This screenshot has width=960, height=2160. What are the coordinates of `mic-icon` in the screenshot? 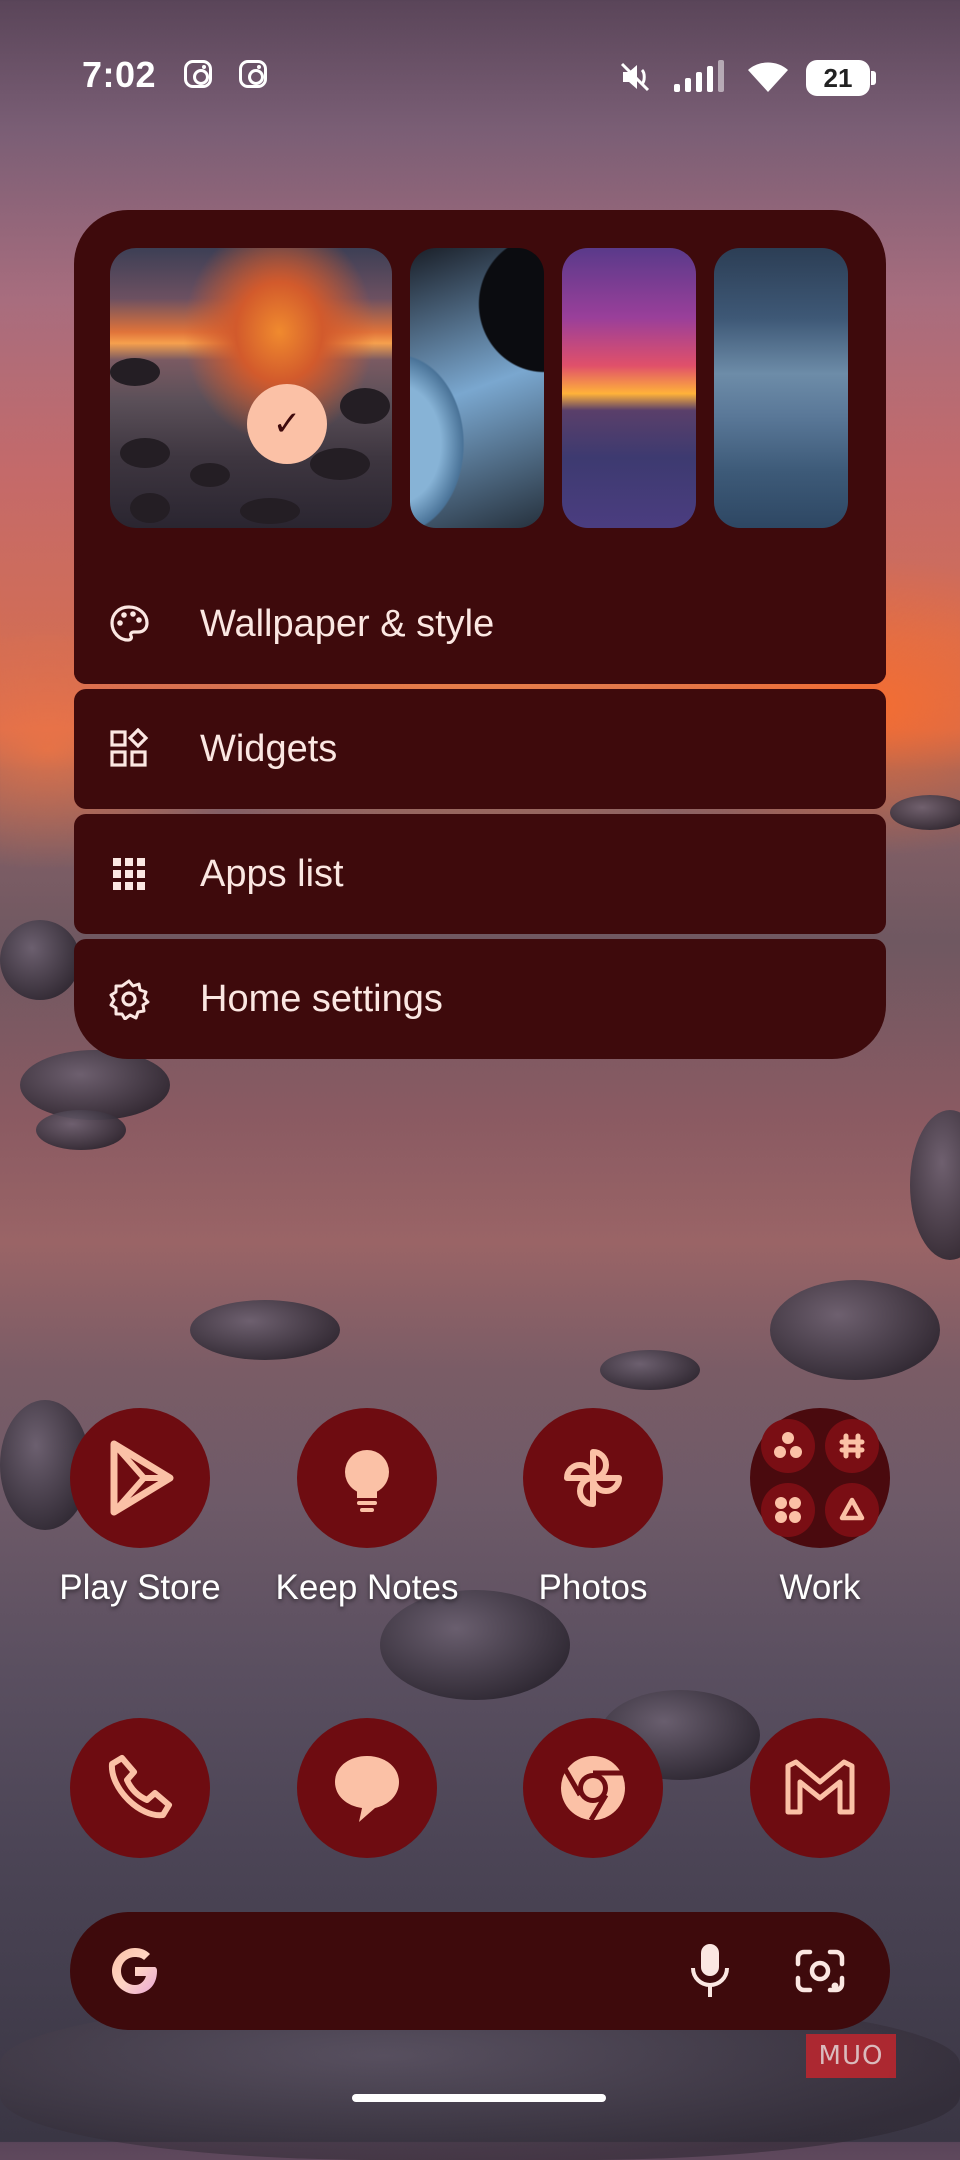 It's located at (710, 1971).